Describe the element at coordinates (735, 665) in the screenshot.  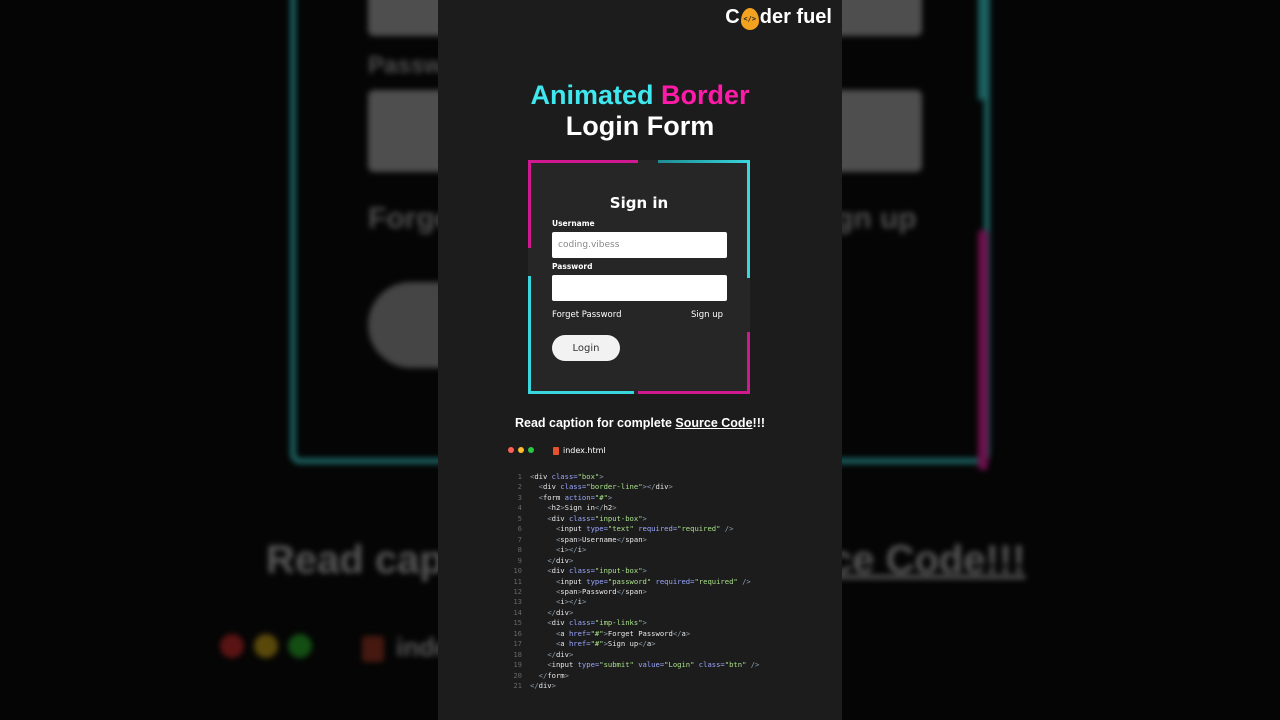
I see `code-token: "btn"` at that location.